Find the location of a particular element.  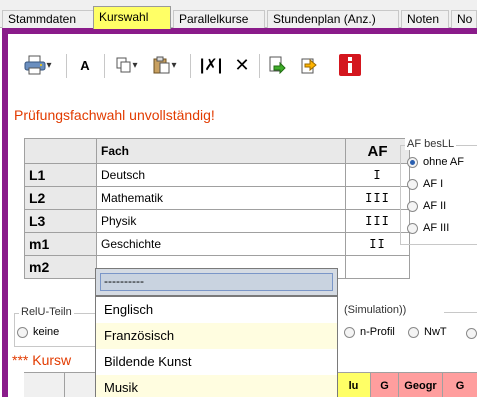

table-row: L3 Physik III is located at coordinates (217, 221).